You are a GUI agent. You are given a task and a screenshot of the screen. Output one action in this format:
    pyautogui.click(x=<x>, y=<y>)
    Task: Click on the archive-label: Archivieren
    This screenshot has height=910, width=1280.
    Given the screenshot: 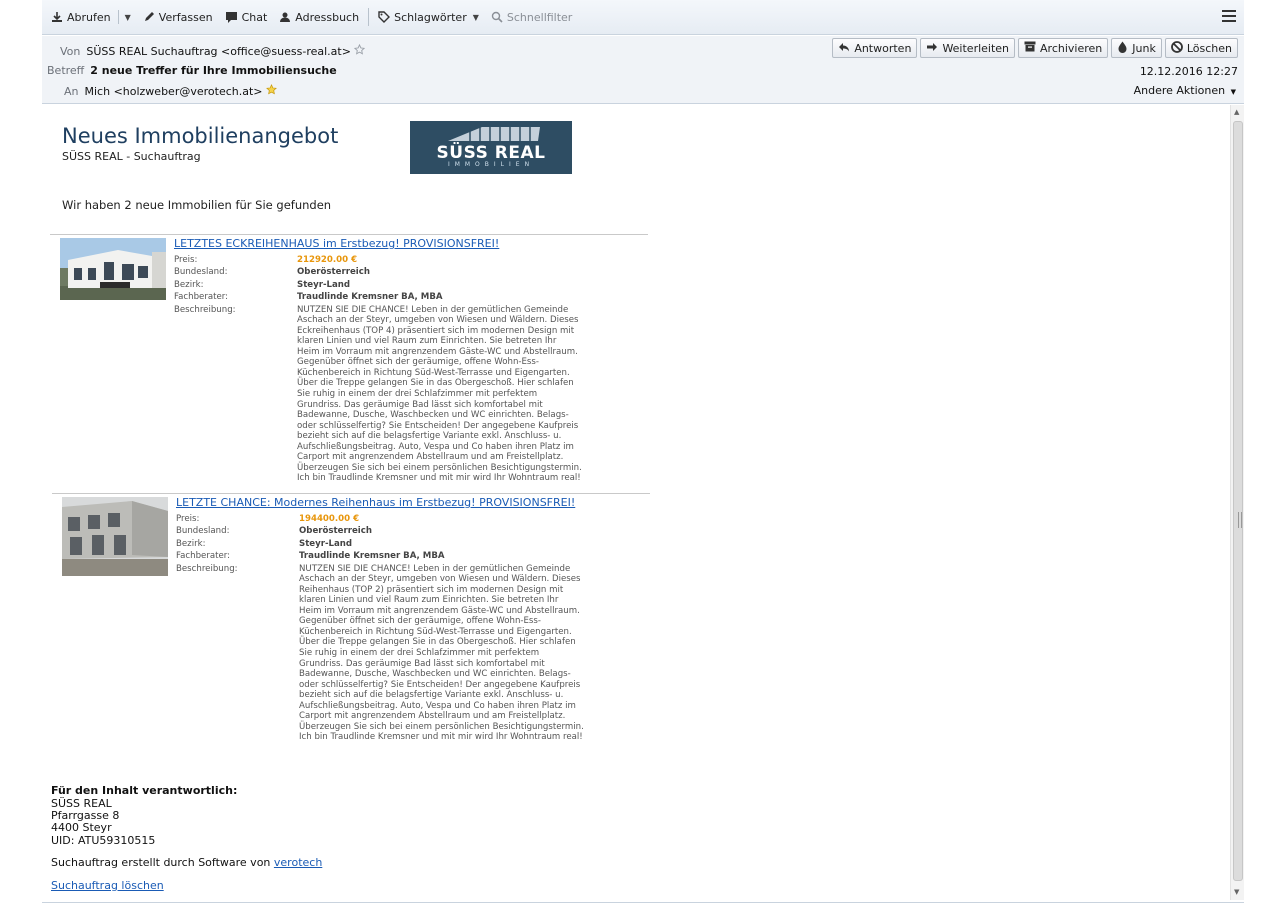 What is the action you would take?
    pyautogui.click(x=1071, y=48)
    